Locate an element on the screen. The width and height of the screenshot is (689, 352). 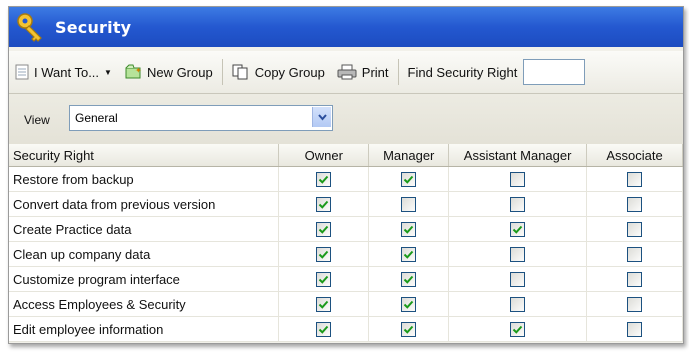
table-row: Convert data from previous version is located at coordinates (346, 204).